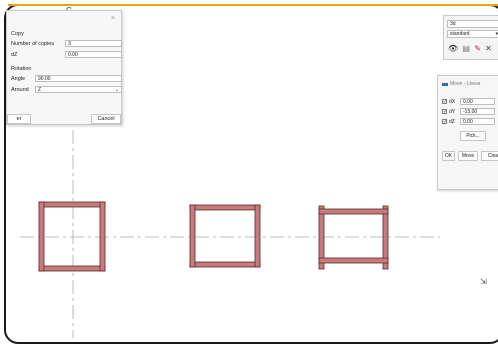 The height and width of the screenshot is (344, 498). I want to click on dy-checkbox: ✓, so click(444, 112).